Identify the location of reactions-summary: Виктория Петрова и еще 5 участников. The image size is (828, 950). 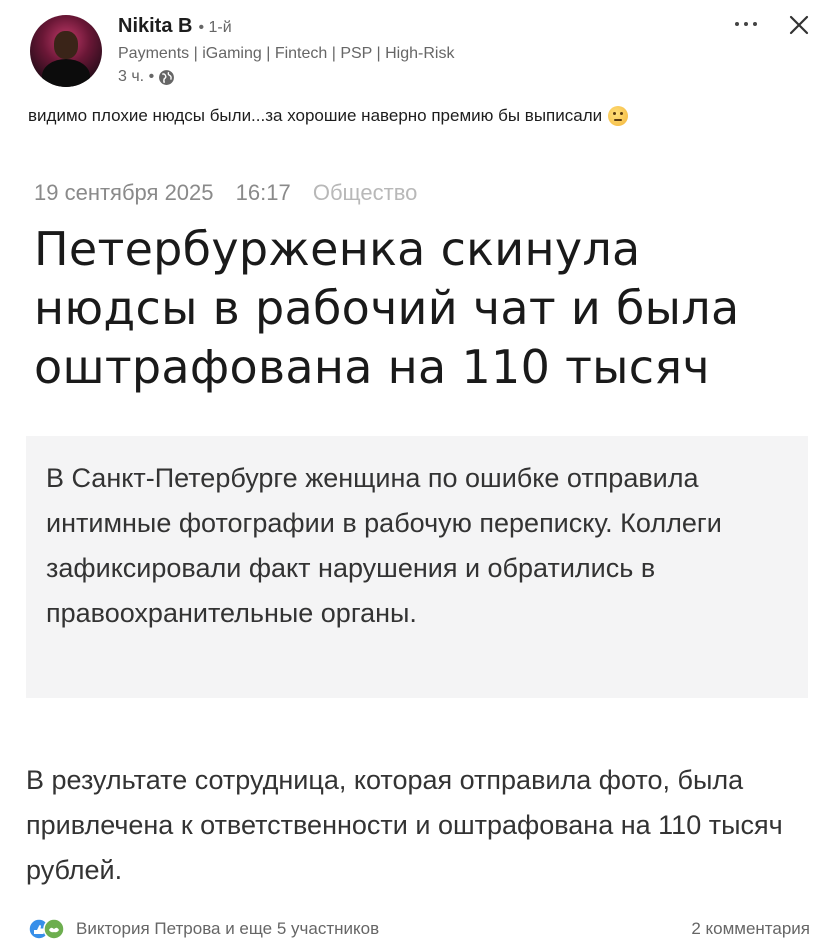
(227, 929).